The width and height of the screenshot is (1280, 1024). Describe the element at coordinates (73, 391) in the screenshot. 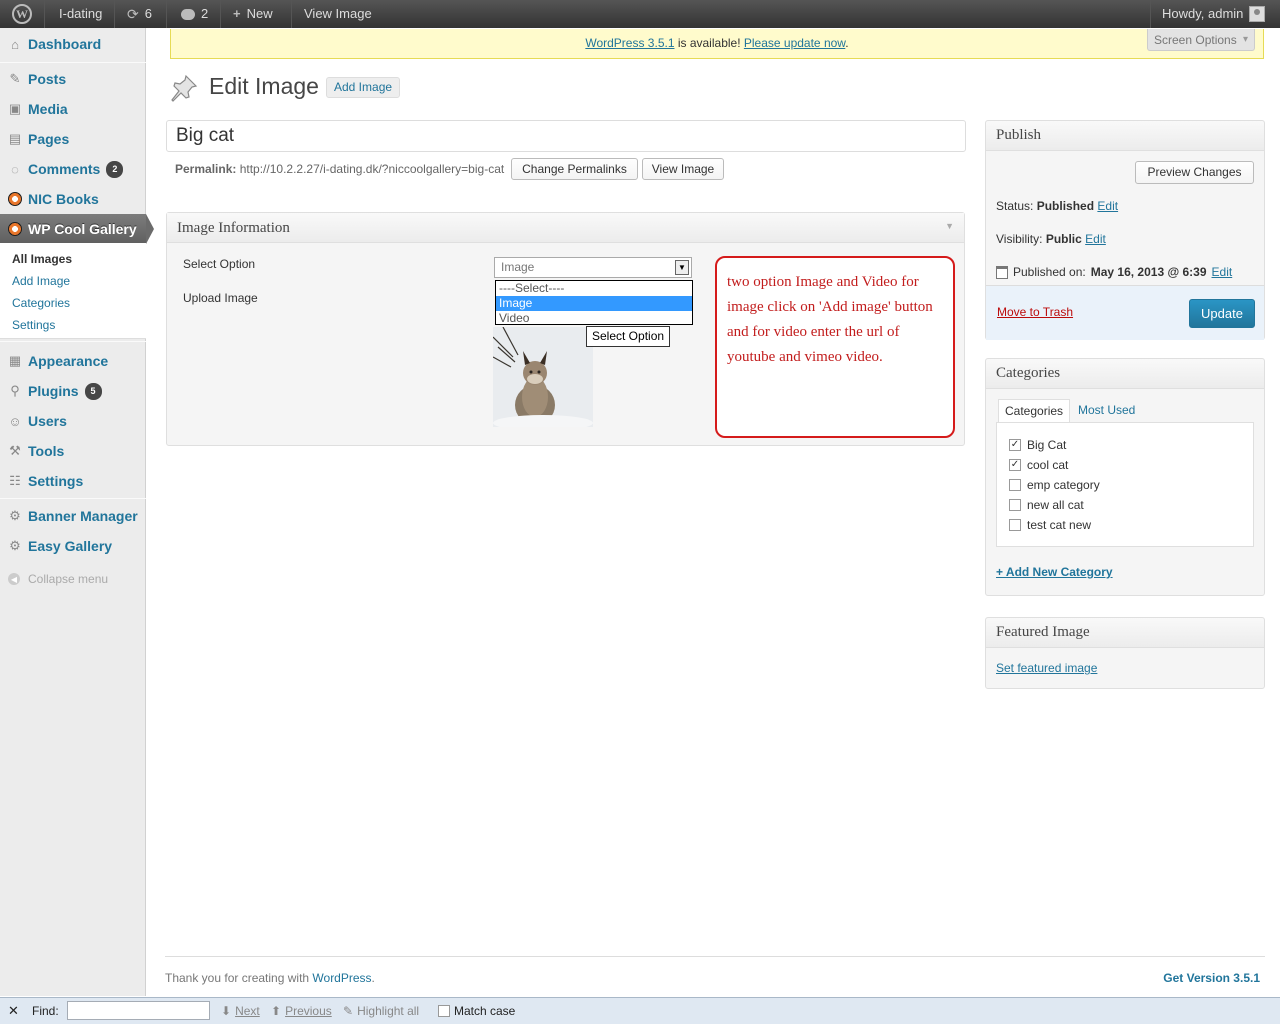

I see `menu-plugins: ⚲ Plugins 5` at that location.